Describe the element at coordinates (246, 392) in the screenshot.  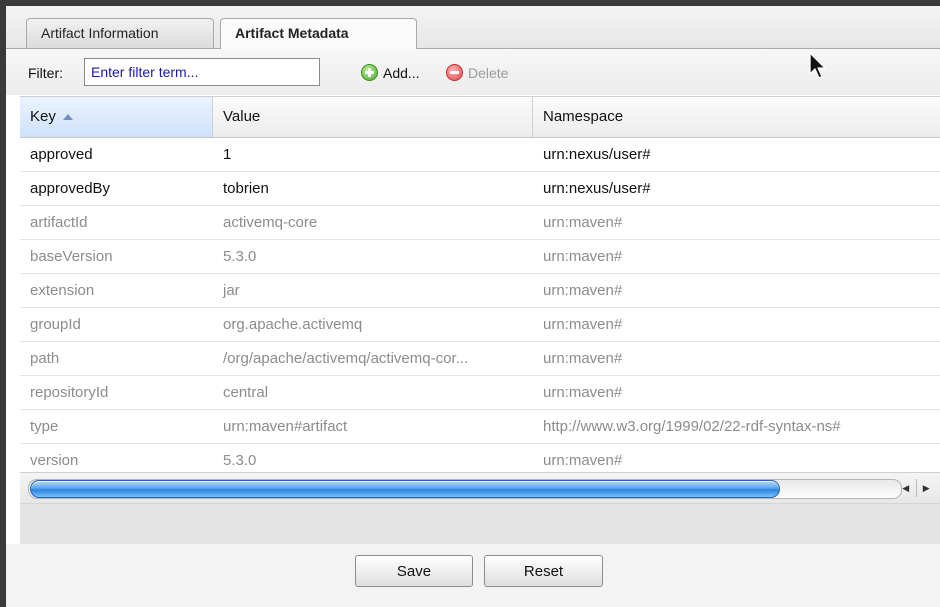
I see `cell-value: central` at that location.